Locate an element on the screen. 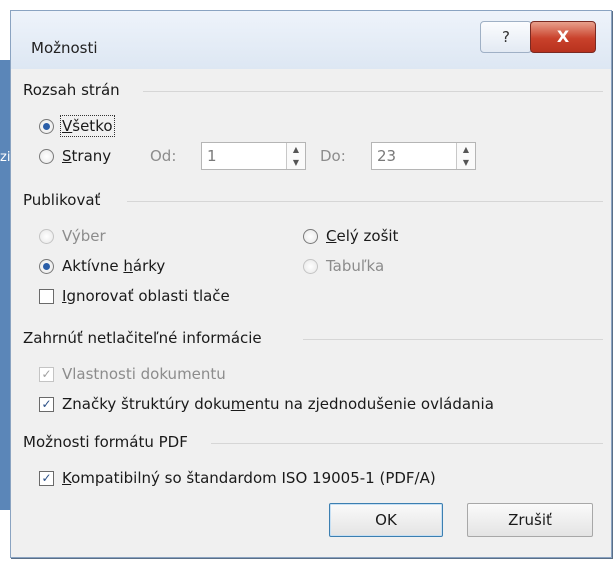 This screenshot has height=567, width=616. dialog-title: Možnosti is located at coordinates (64, 48).